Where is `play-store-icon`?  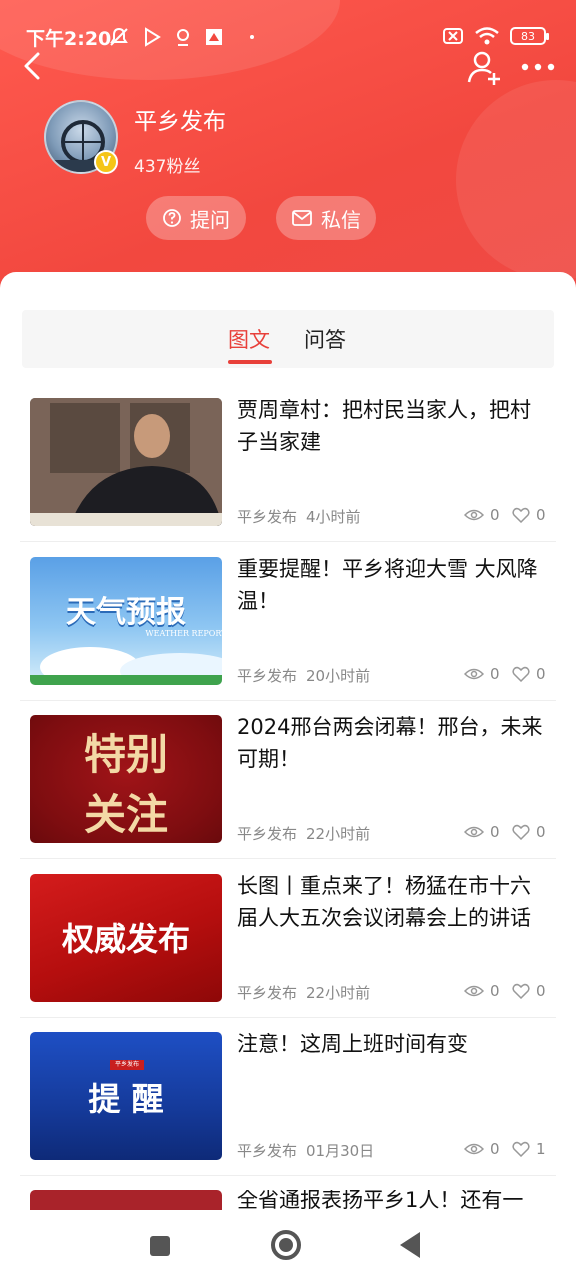
play-store-icon is located at coordinates (153, 37).